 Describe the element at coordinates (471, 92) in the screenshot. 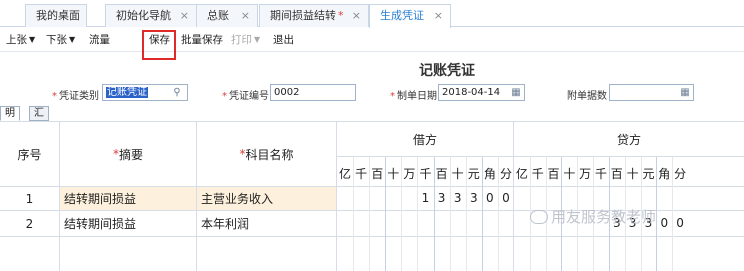

I see `field-value: 2018-04-14` at that location.